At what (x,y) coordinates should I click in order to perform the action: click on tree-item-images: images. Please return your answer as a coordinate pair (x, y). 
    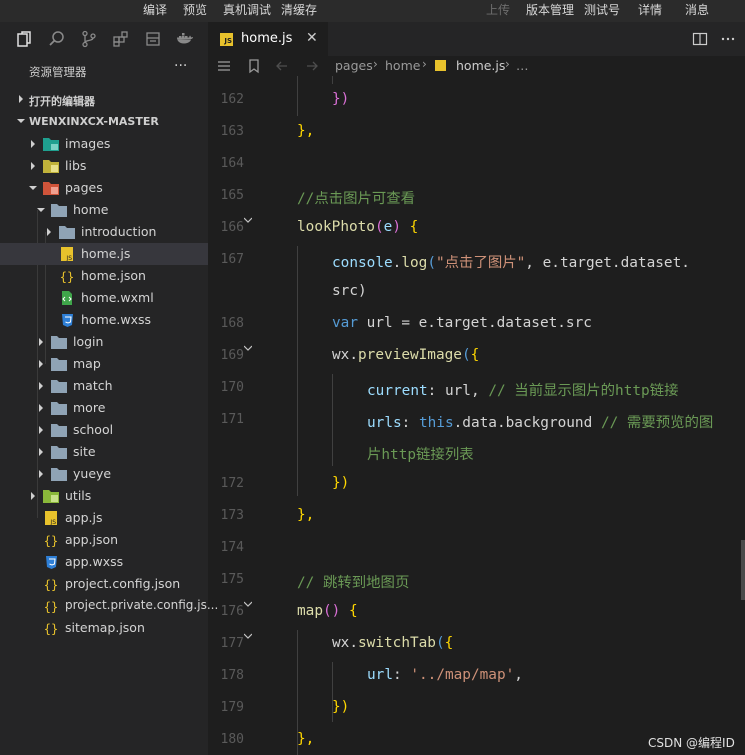
    Looking at the image, I should click on (104, 144).